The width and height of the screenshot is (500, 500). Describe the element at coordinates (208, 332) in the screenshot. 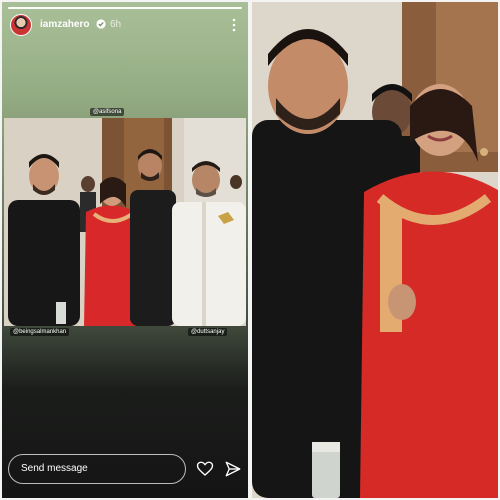

I see `mention-tag-right: @duttsanjay` at that location.